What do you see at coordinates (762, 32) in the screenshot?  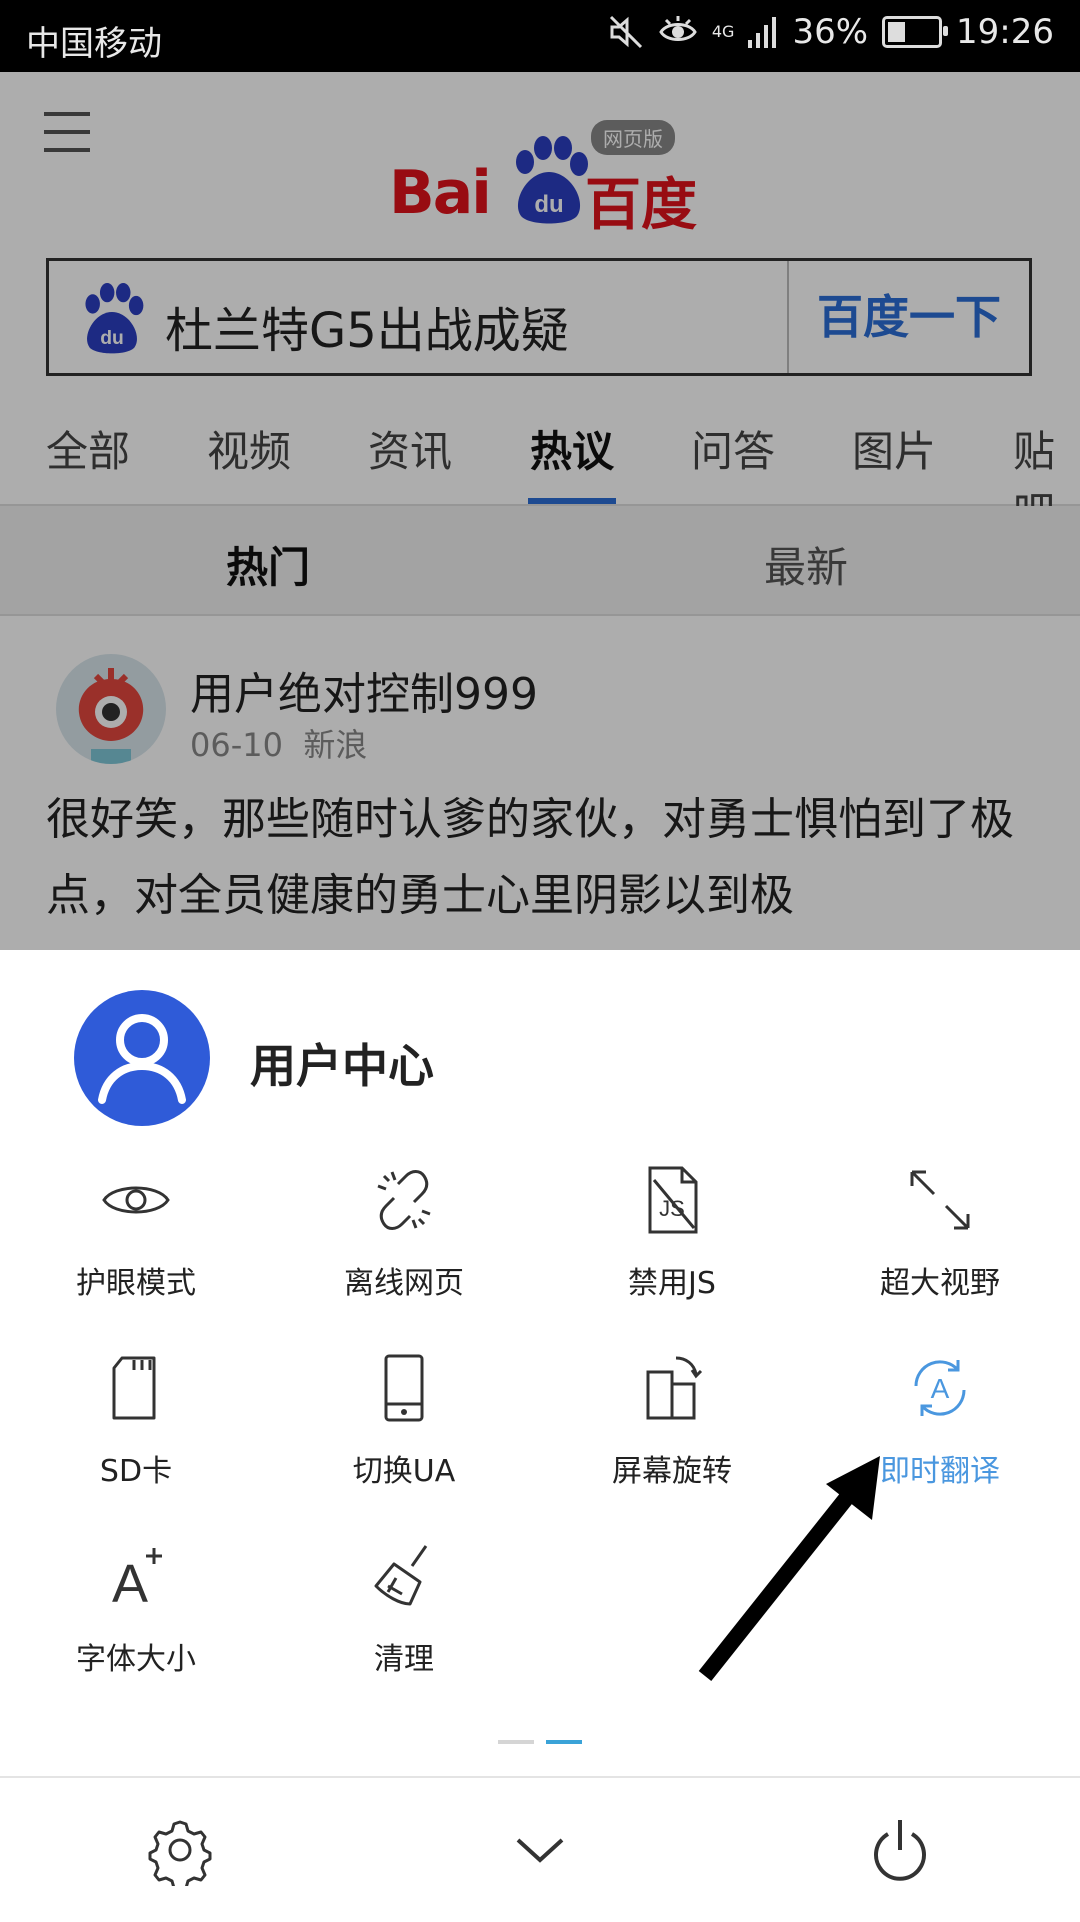 I see `signal-icon` at bounding box center [762, 32].